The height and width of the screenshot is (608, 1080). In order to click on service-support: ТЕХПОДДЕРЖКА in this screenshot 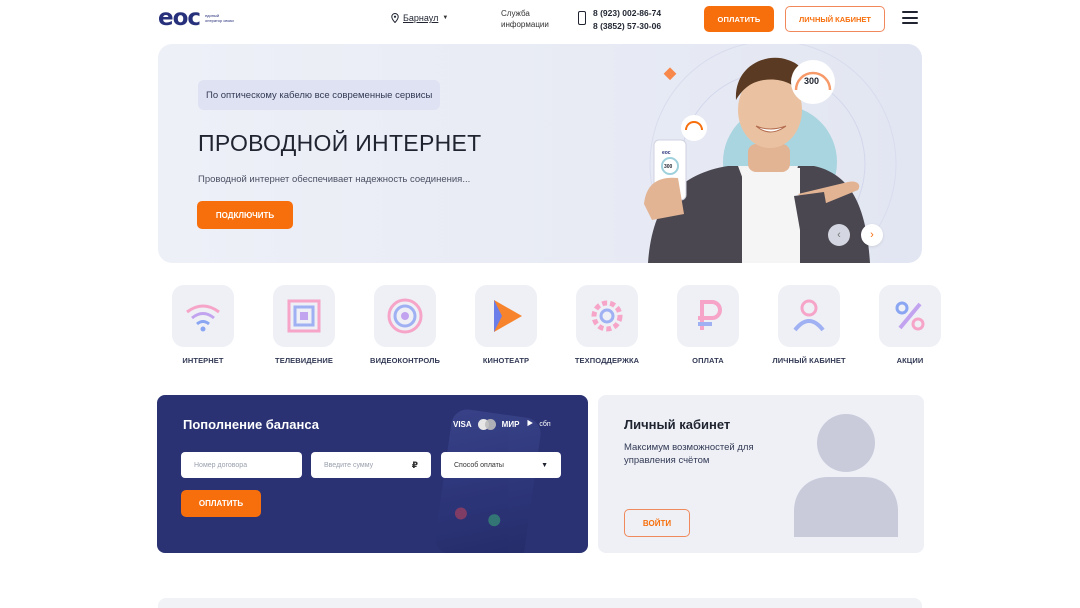, I will do `click(607, 325)`.